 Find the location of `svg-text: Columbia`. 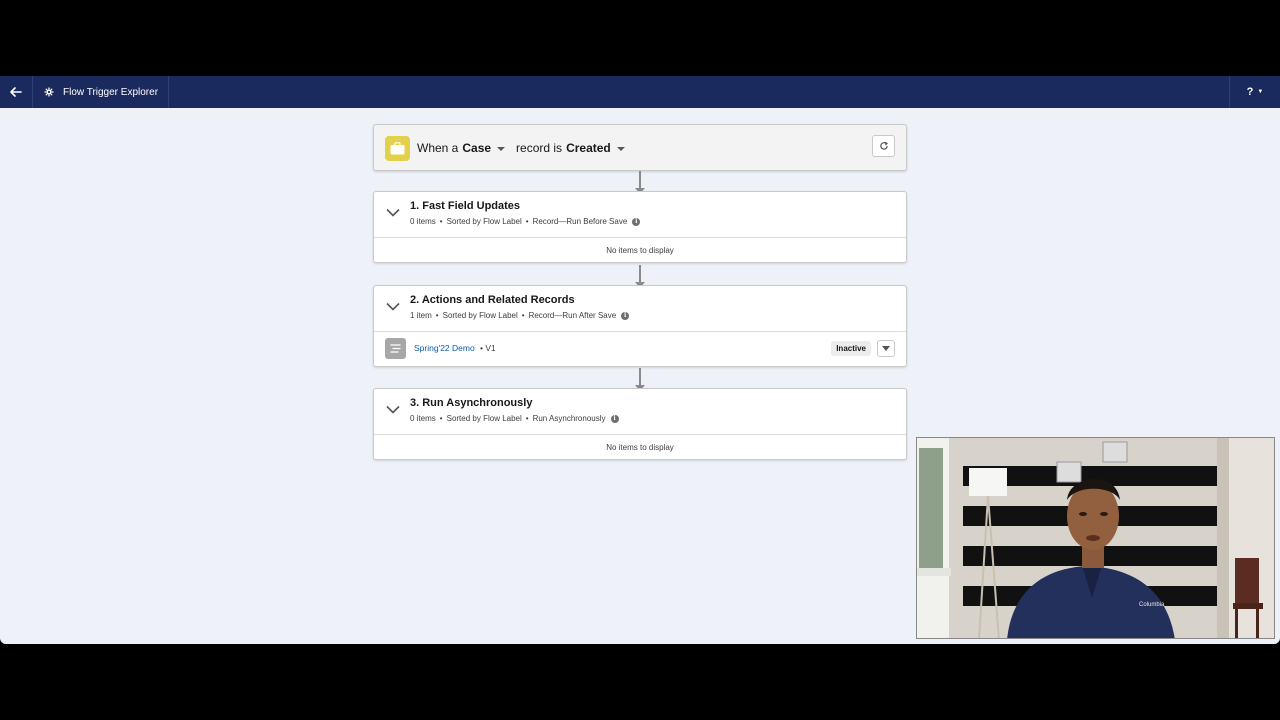

svg-text: Columbia is located at coordinates (1152, 605).